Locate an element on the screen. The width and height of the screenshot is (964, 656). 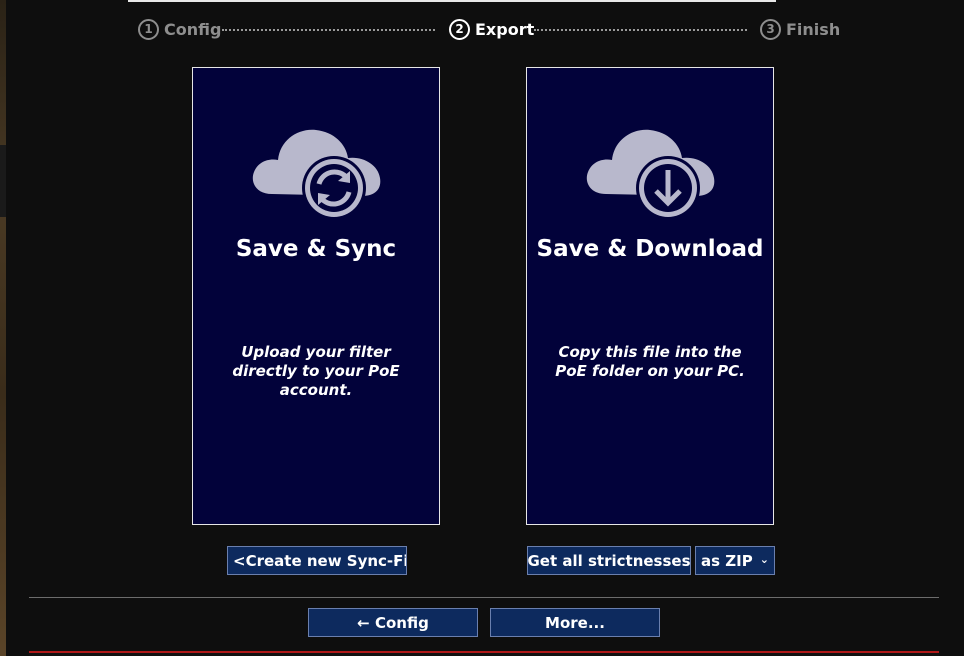
step-export: 2 Export is located at coordinates (491, 29).